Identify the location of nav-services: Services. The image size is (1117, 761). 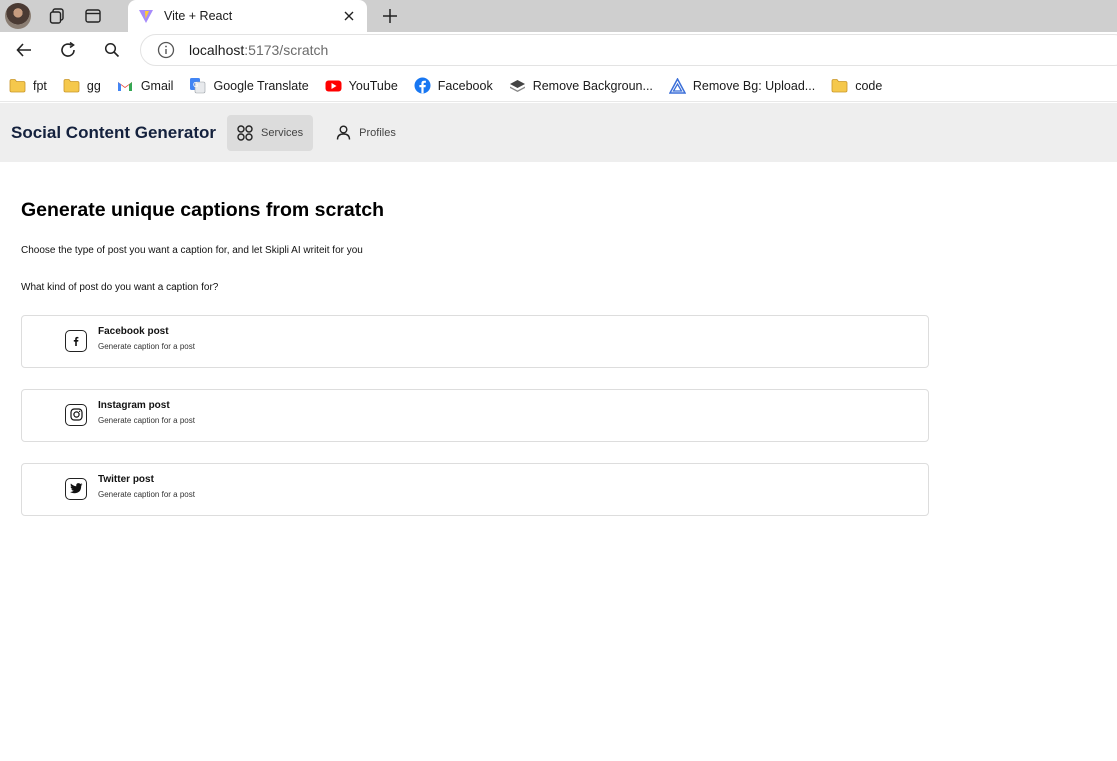
(270, 132).